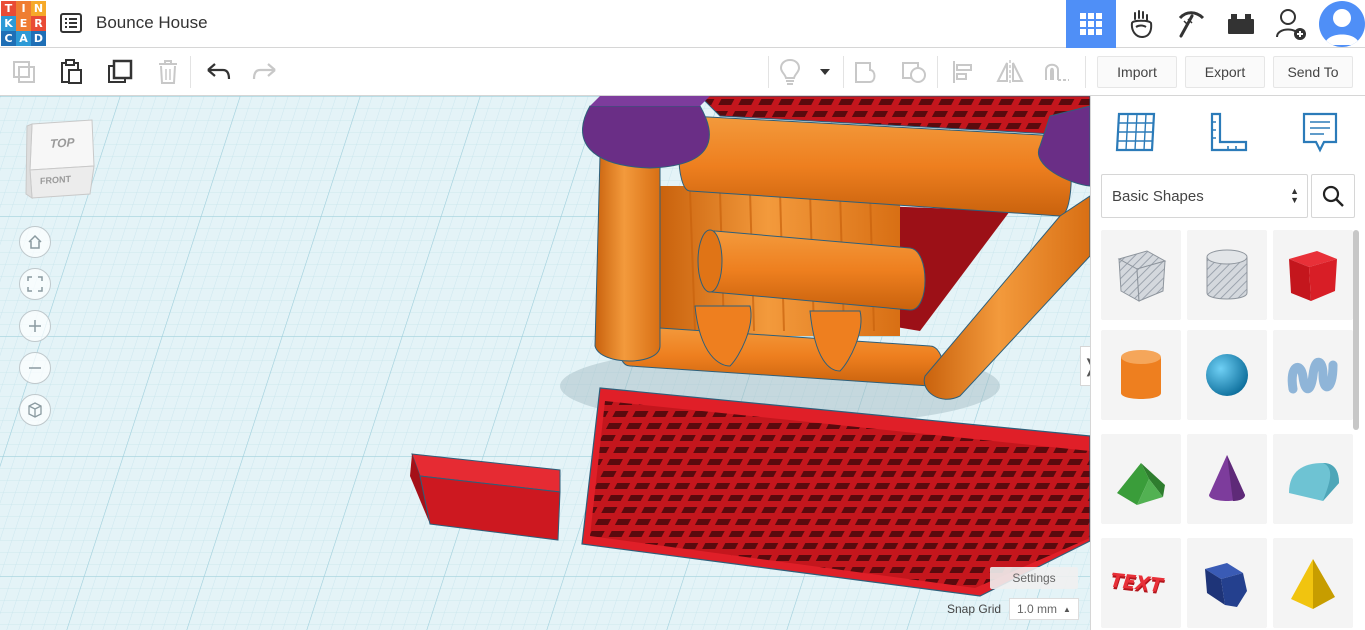 The image size is (1365, 630). I want to click on note-icon, so click(1320, 132).